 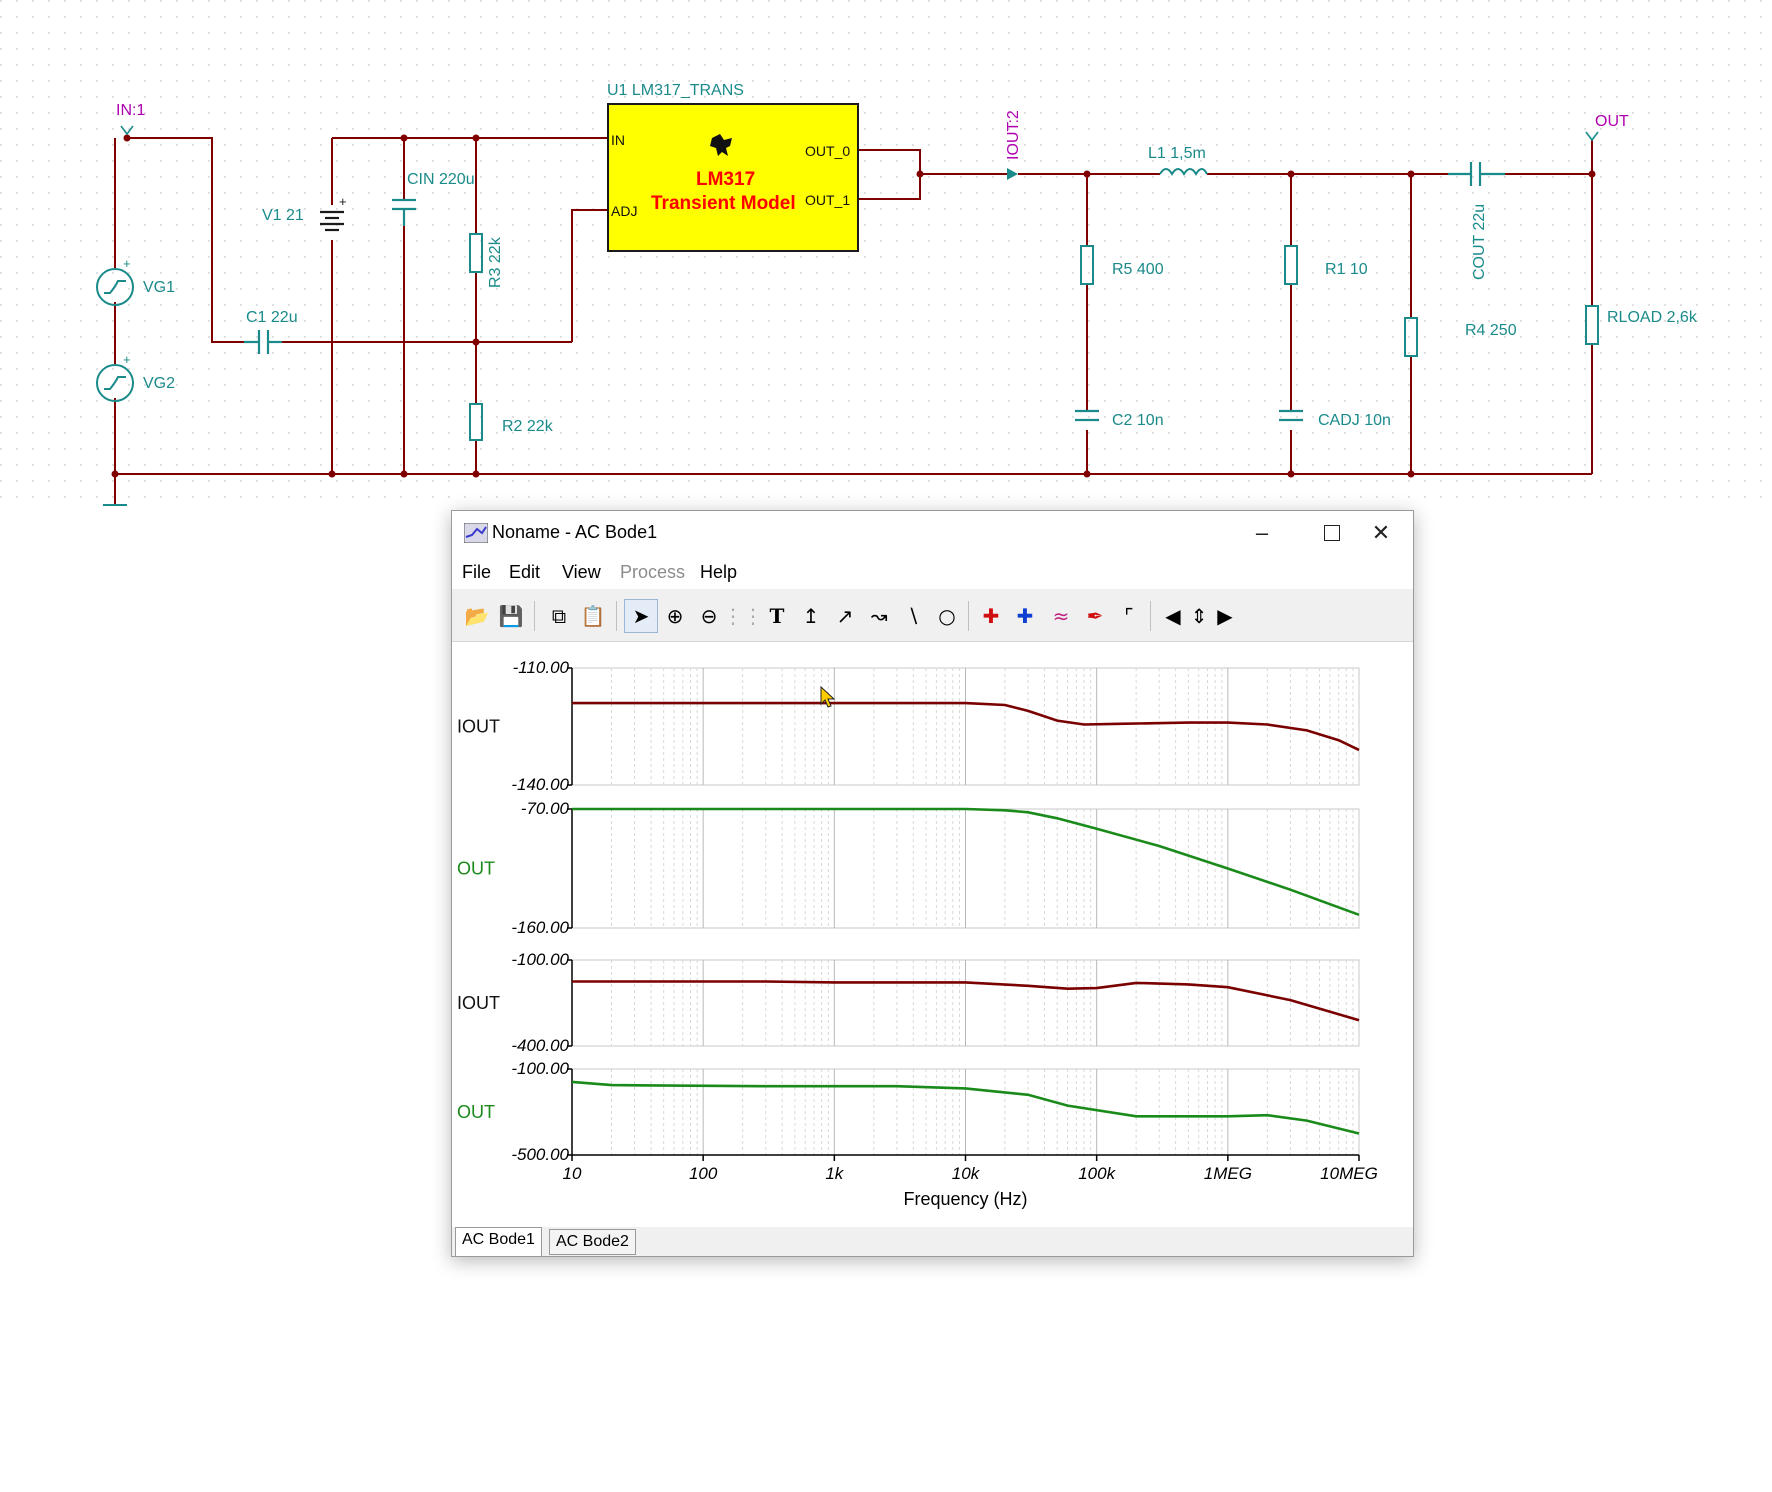 I want to click on minimize-icon: –, so click(x=1262, y=532).